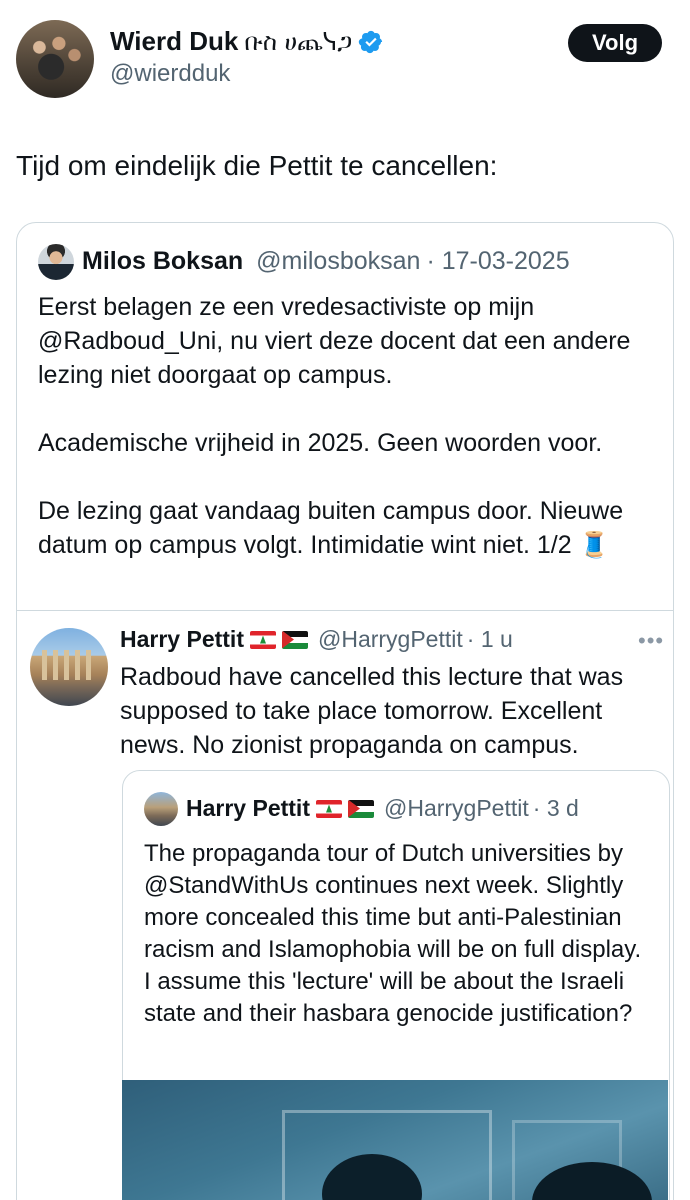  What do you see at coordinates (69, 667) in the screenshot?
I see `reply-author-avatar` at bounding box center [69, 667].